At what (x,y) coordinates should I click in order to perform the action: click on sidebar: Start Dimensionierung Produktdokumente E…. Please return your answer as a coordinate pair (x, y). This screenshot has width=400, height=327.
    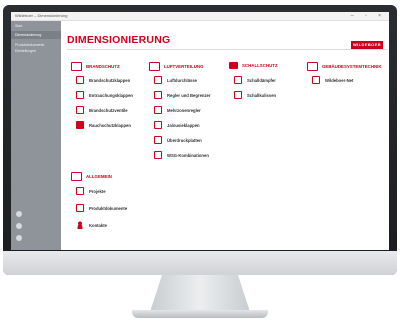
    Looking at the image, I should click on (36, 135).